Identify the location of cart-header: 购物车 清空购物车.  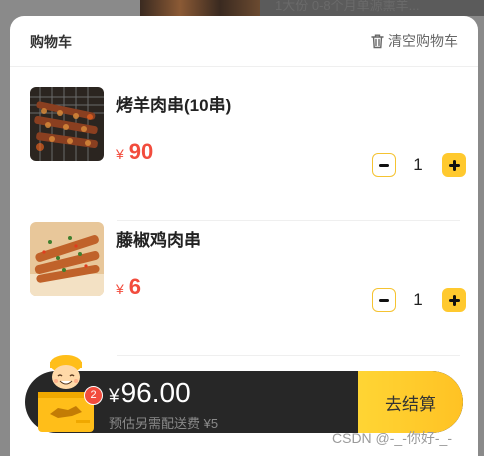
(244, 41).